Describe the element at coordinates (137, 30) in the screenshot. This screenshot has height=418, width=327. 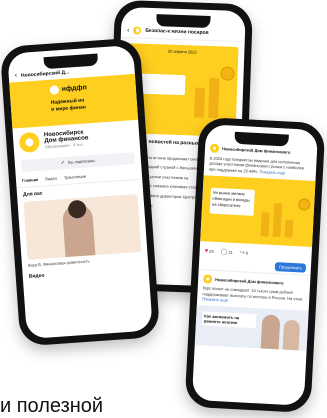
I see `group-logo-icon` at that location.